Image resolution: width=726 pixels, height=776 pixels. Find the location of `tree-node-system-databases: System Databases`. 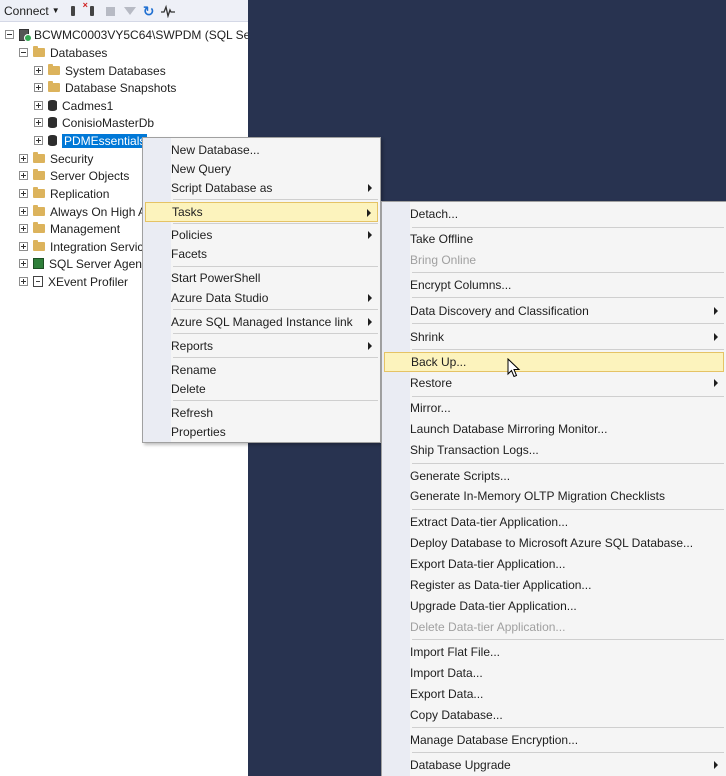

tree-node-system-databases: System Databases is located at coordinates (100, 70).